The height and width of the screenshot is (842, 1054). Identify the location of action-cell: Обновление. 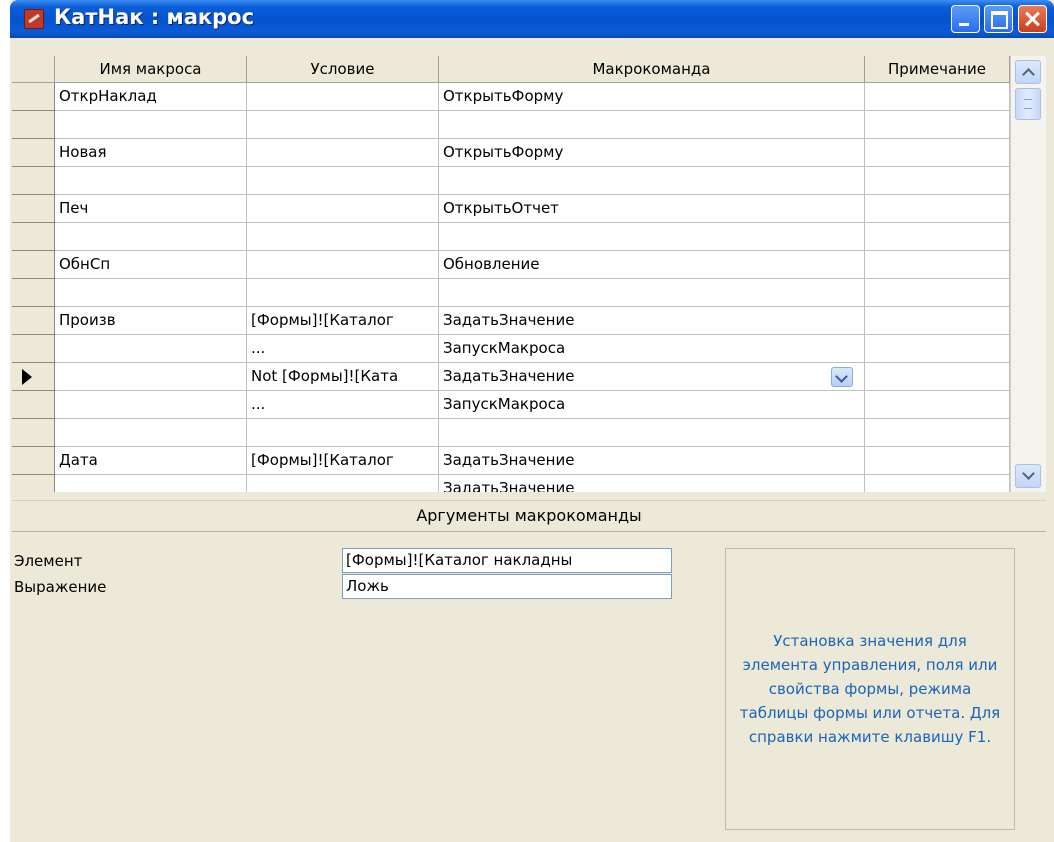
(652, 265).